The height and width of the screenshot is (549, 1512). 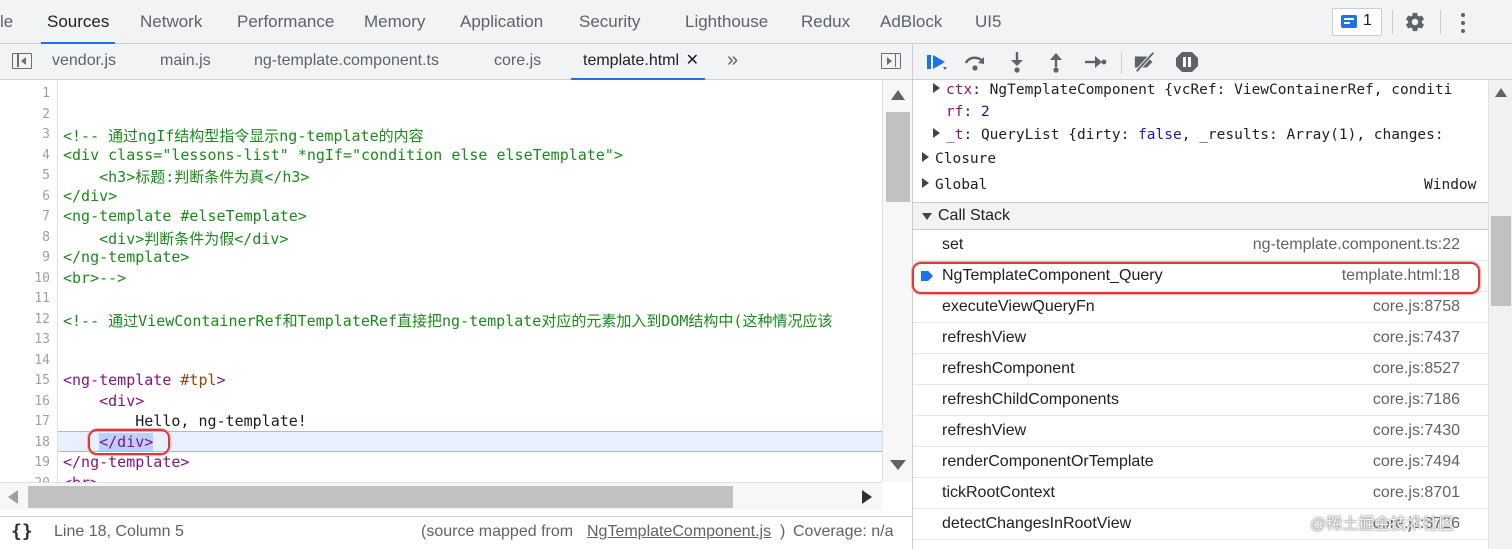 I want to click on scroll-down-arrow-icon, so click(x=898, y=465).